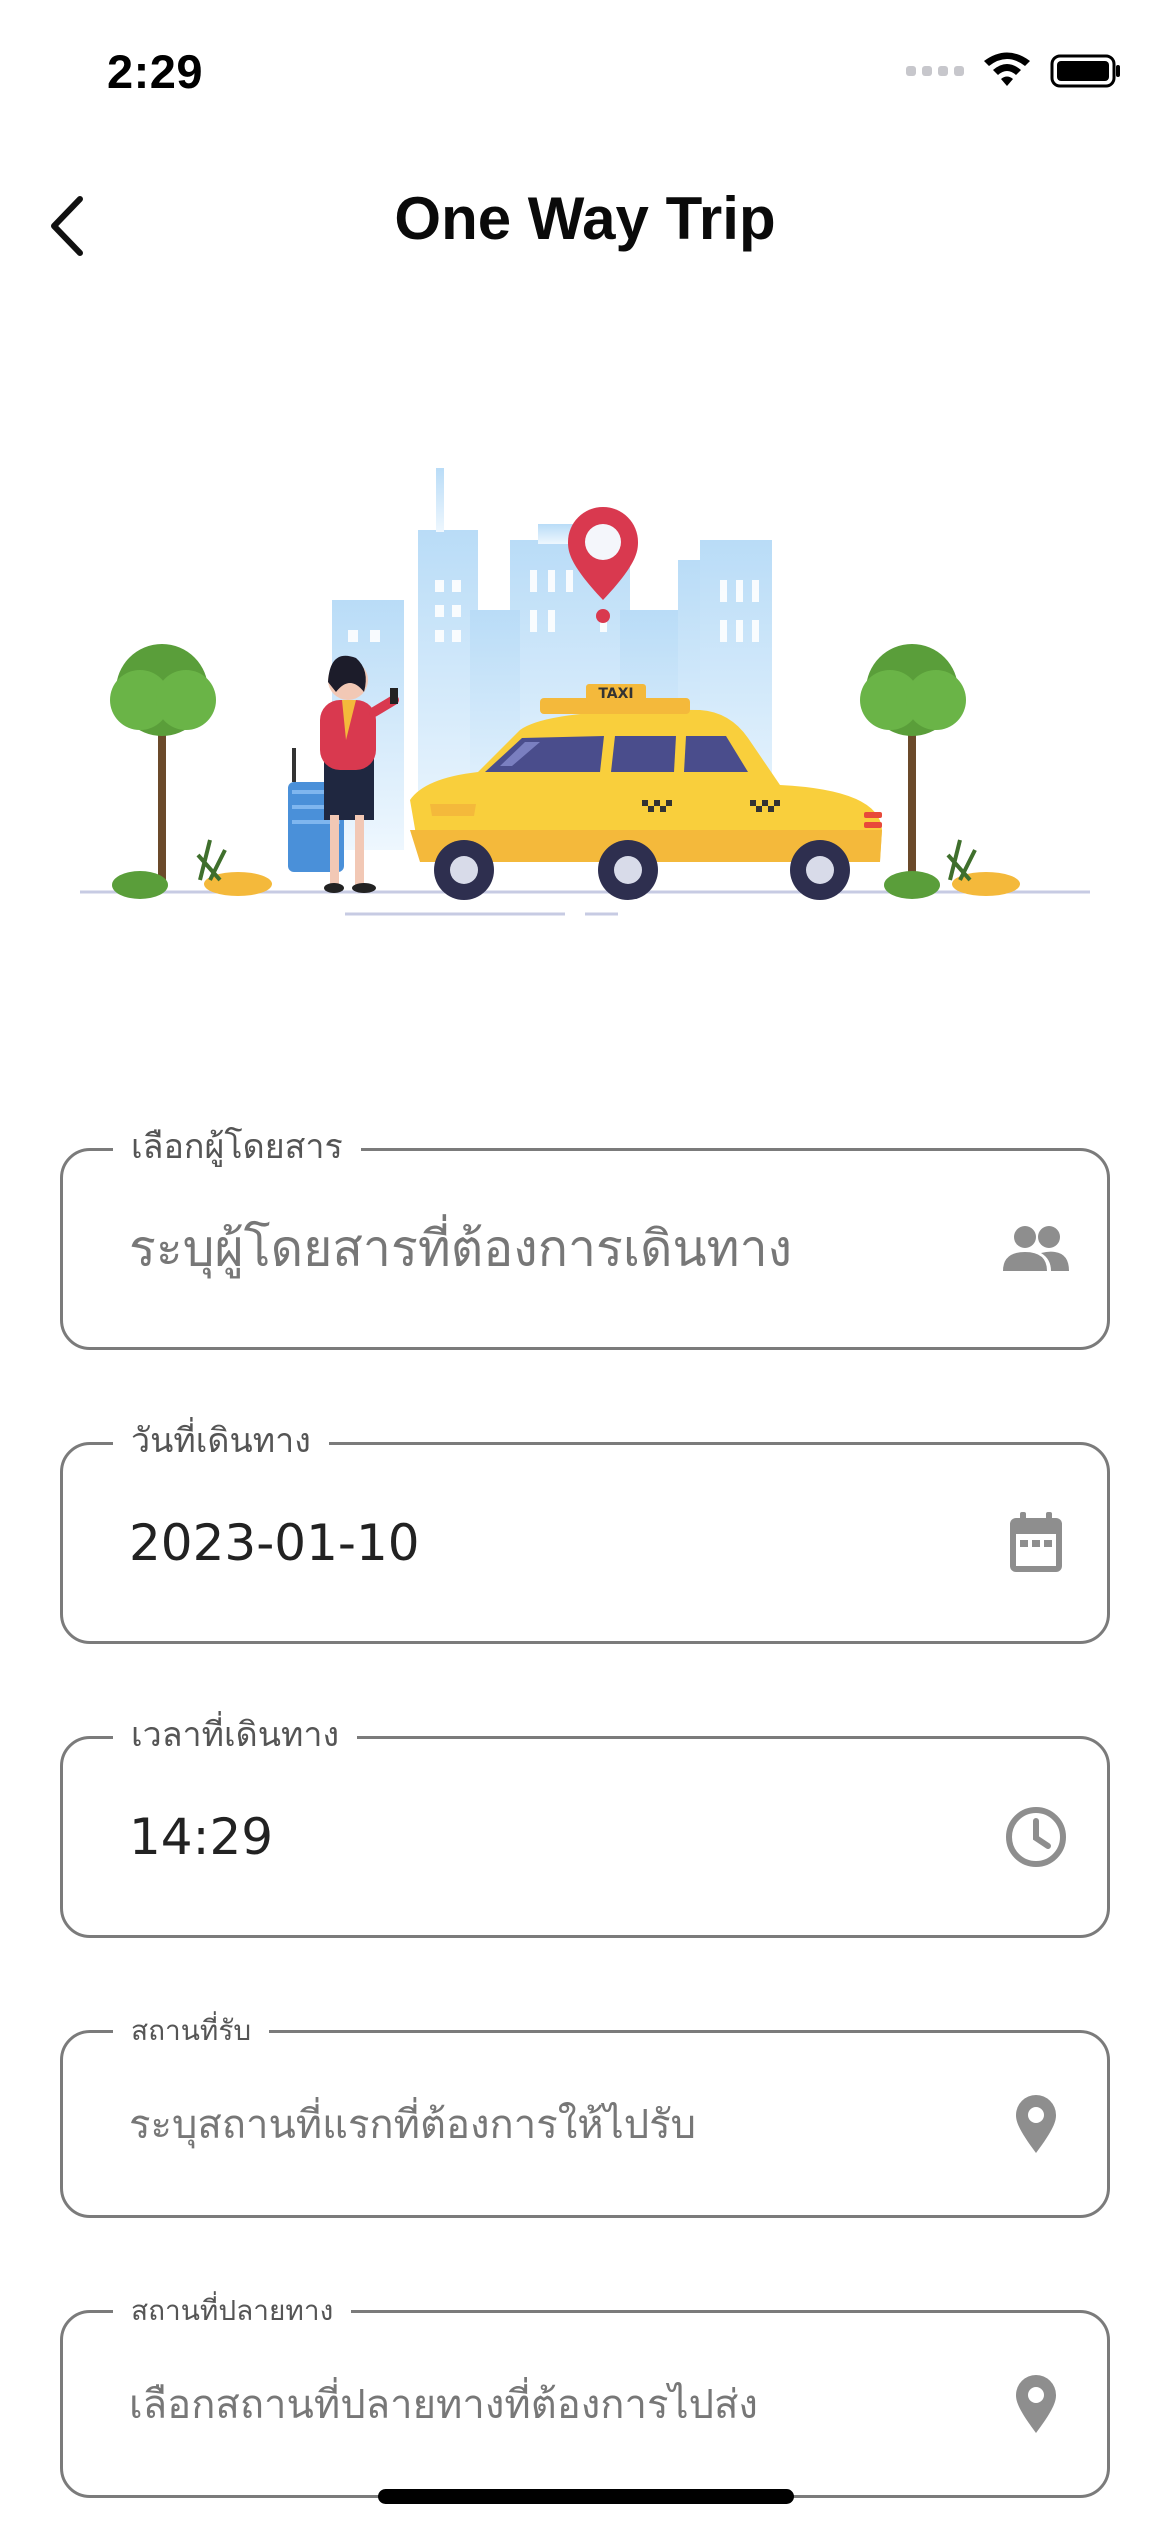 The image size is (1170, 2532). I want to click on travel-time-value: 14:29, so click(201, 1837).